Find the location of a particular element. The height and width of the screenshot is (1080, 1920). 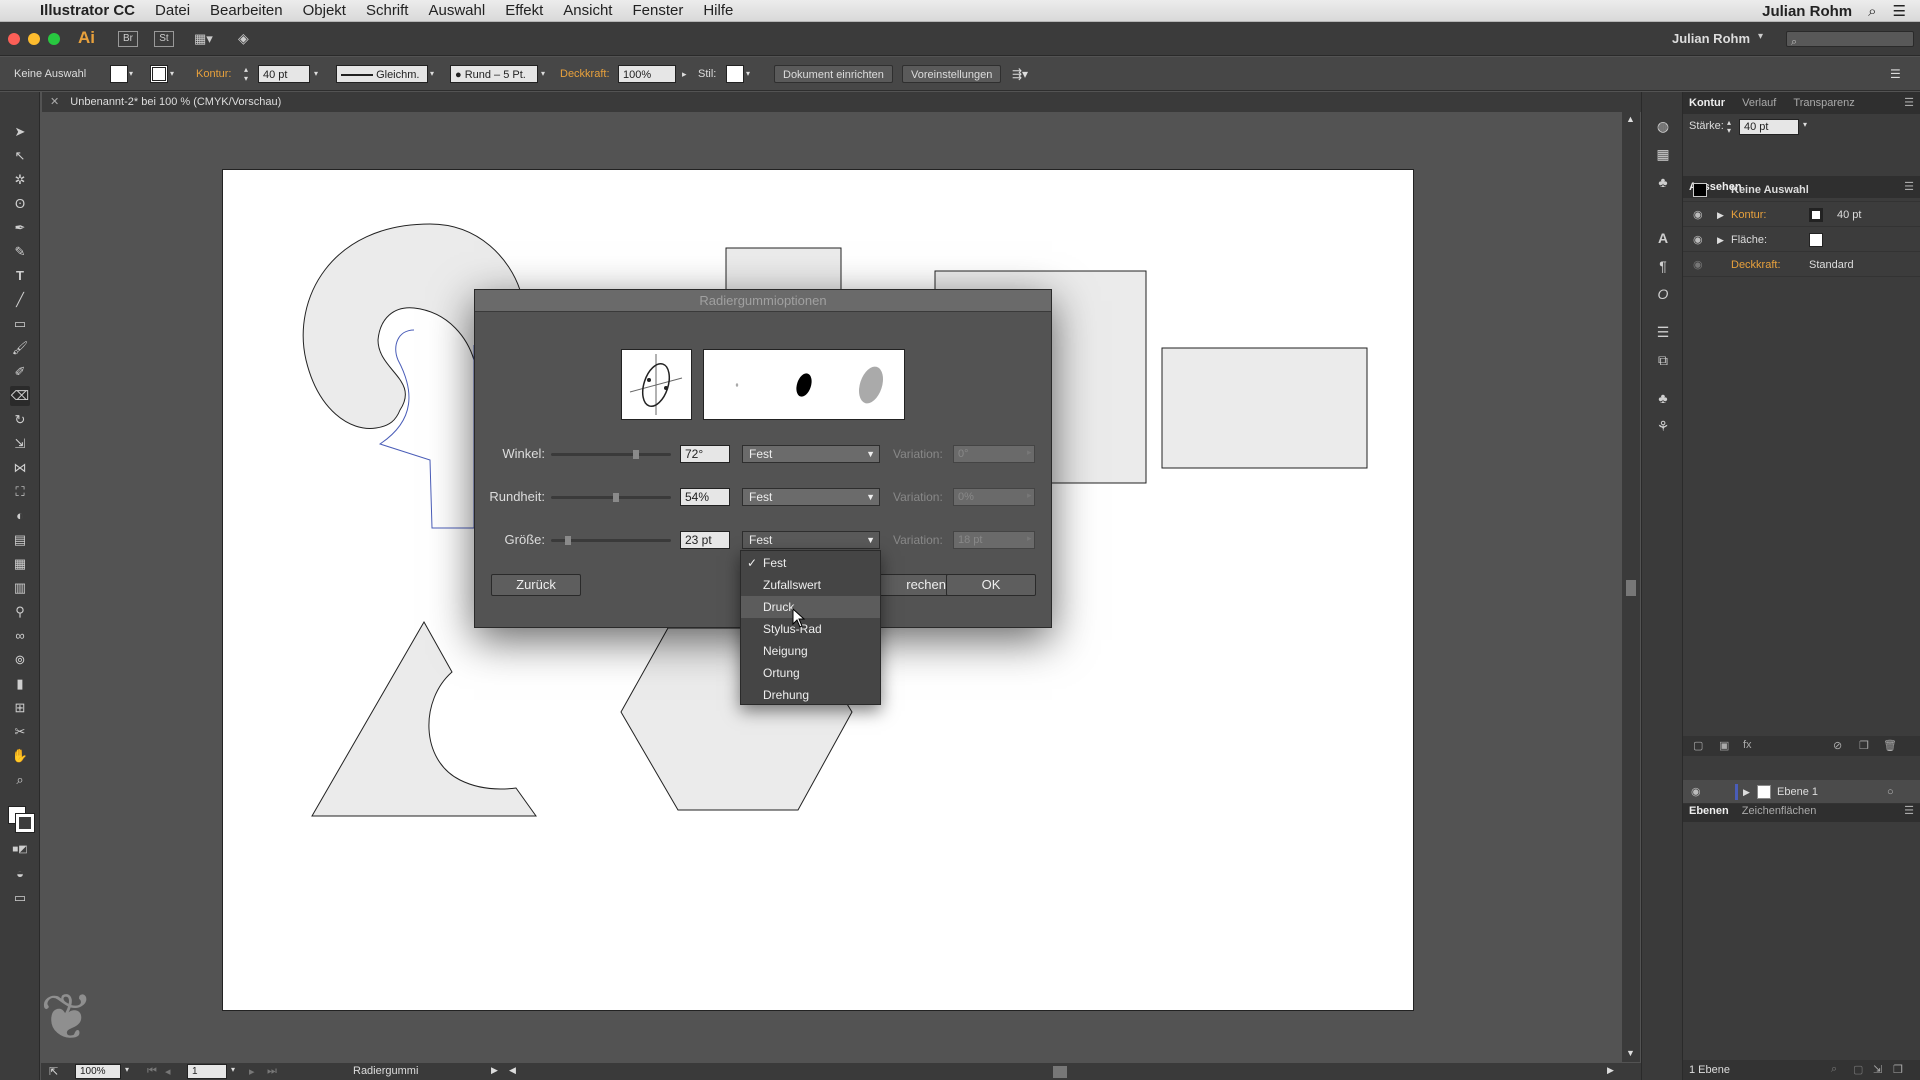

groesse-slider is located at coordinates (611, 540).